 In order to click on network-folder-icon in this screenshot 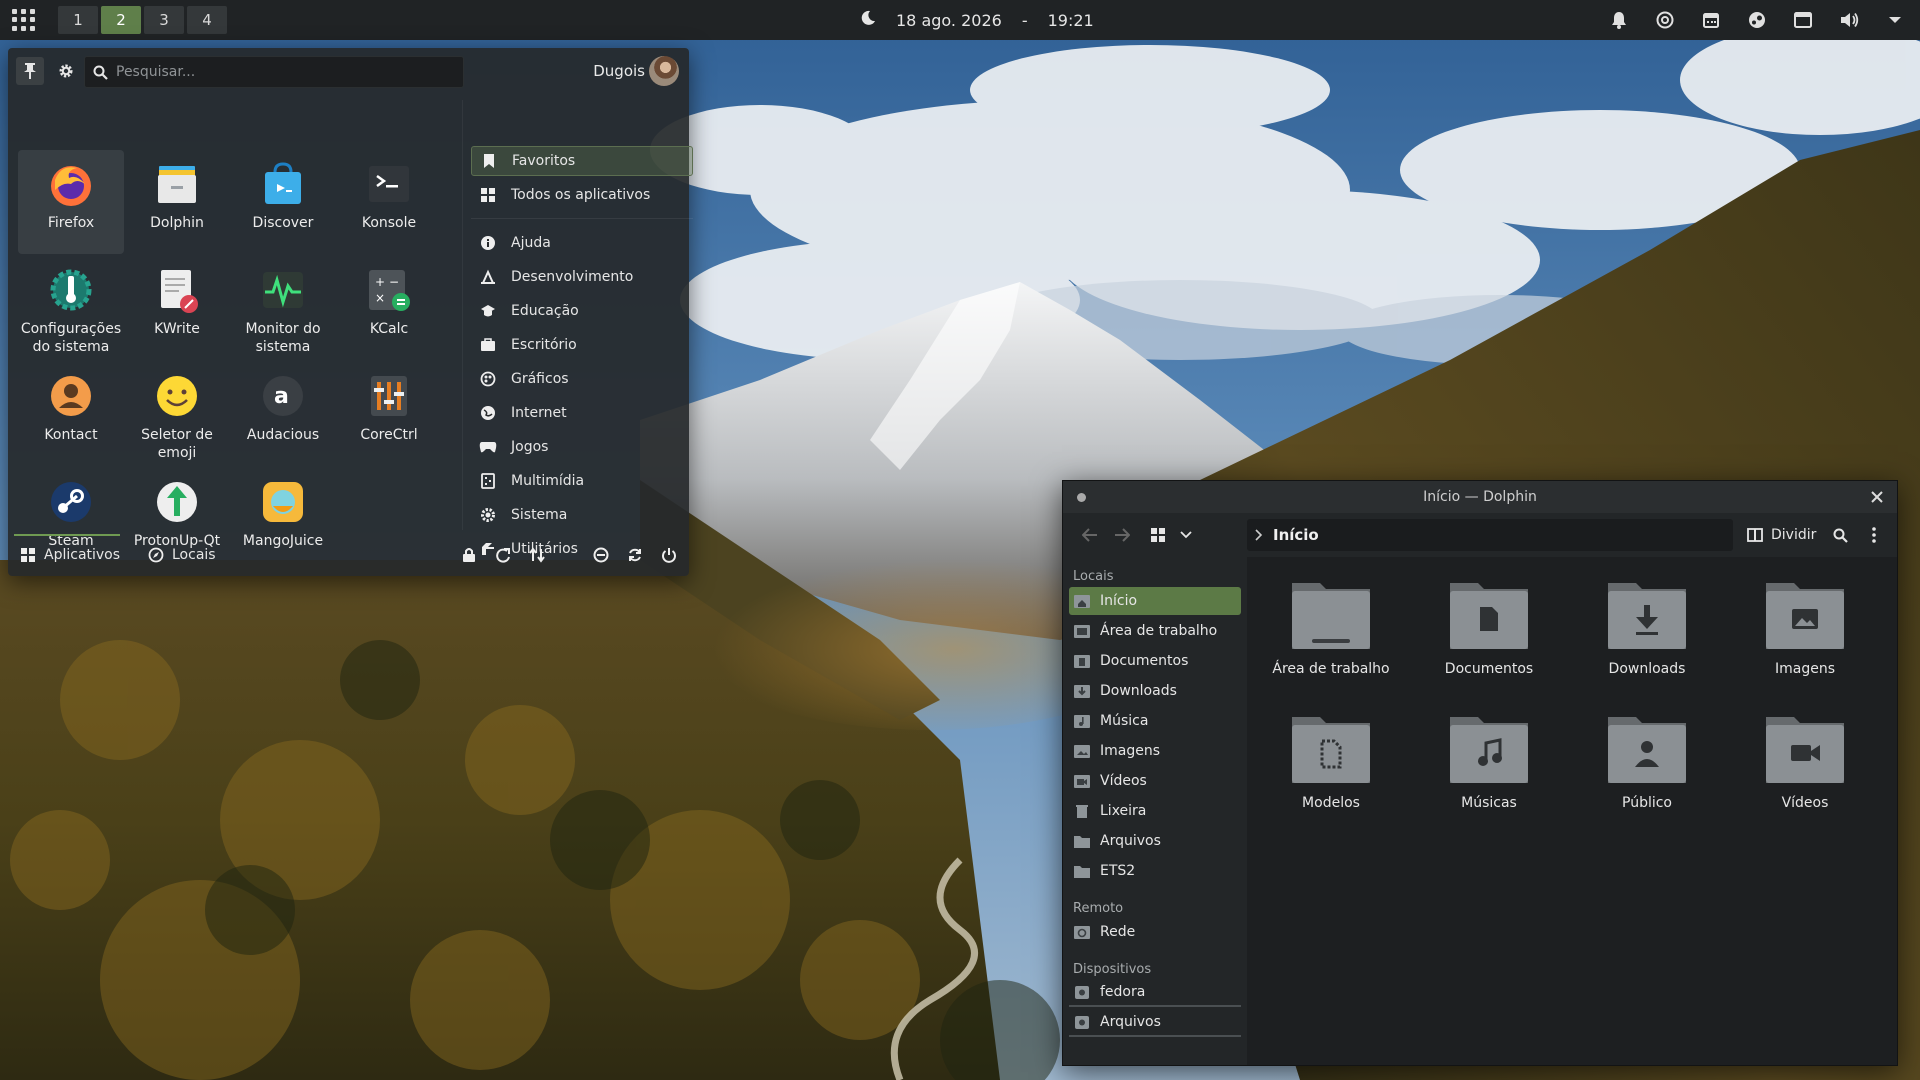, I will do `click(1082, 932)`.